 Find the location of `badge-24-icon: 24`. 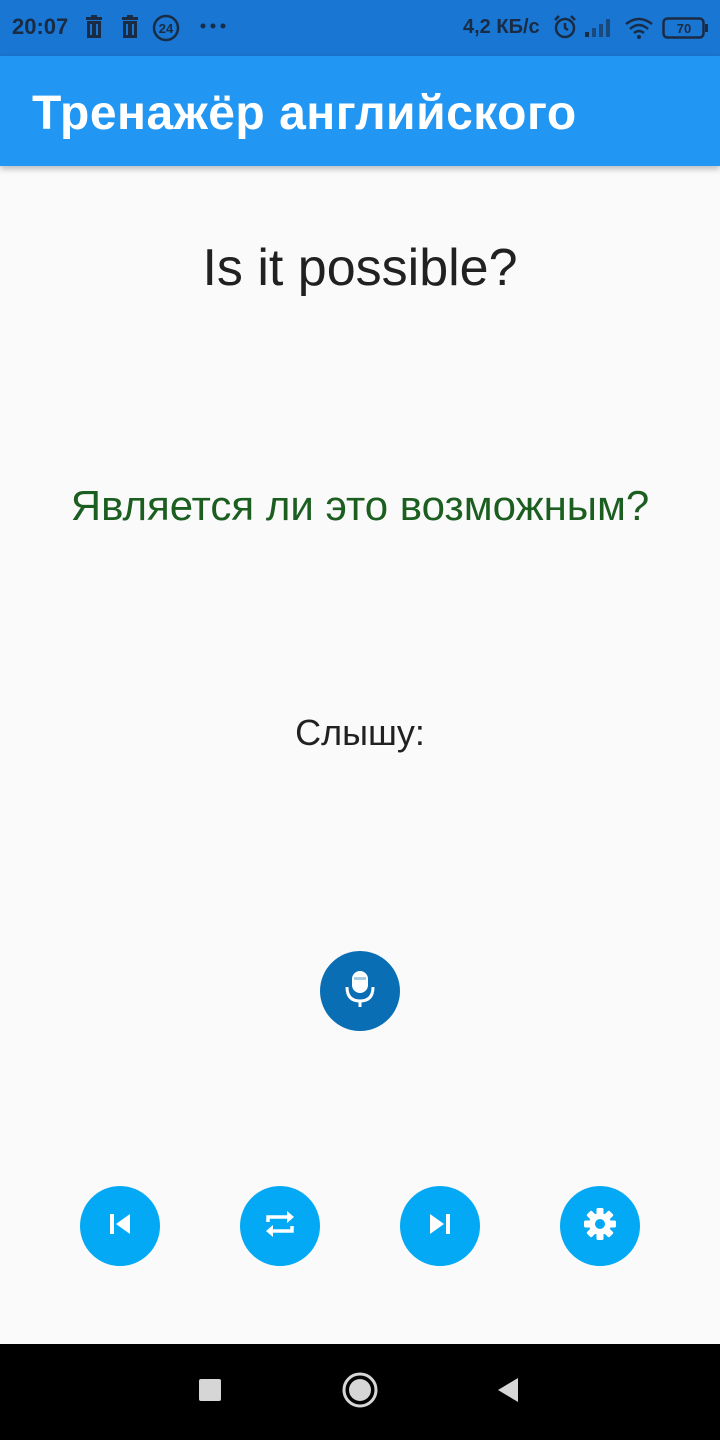

badge-24-icon: 24 is located at coordinates (166, 28).